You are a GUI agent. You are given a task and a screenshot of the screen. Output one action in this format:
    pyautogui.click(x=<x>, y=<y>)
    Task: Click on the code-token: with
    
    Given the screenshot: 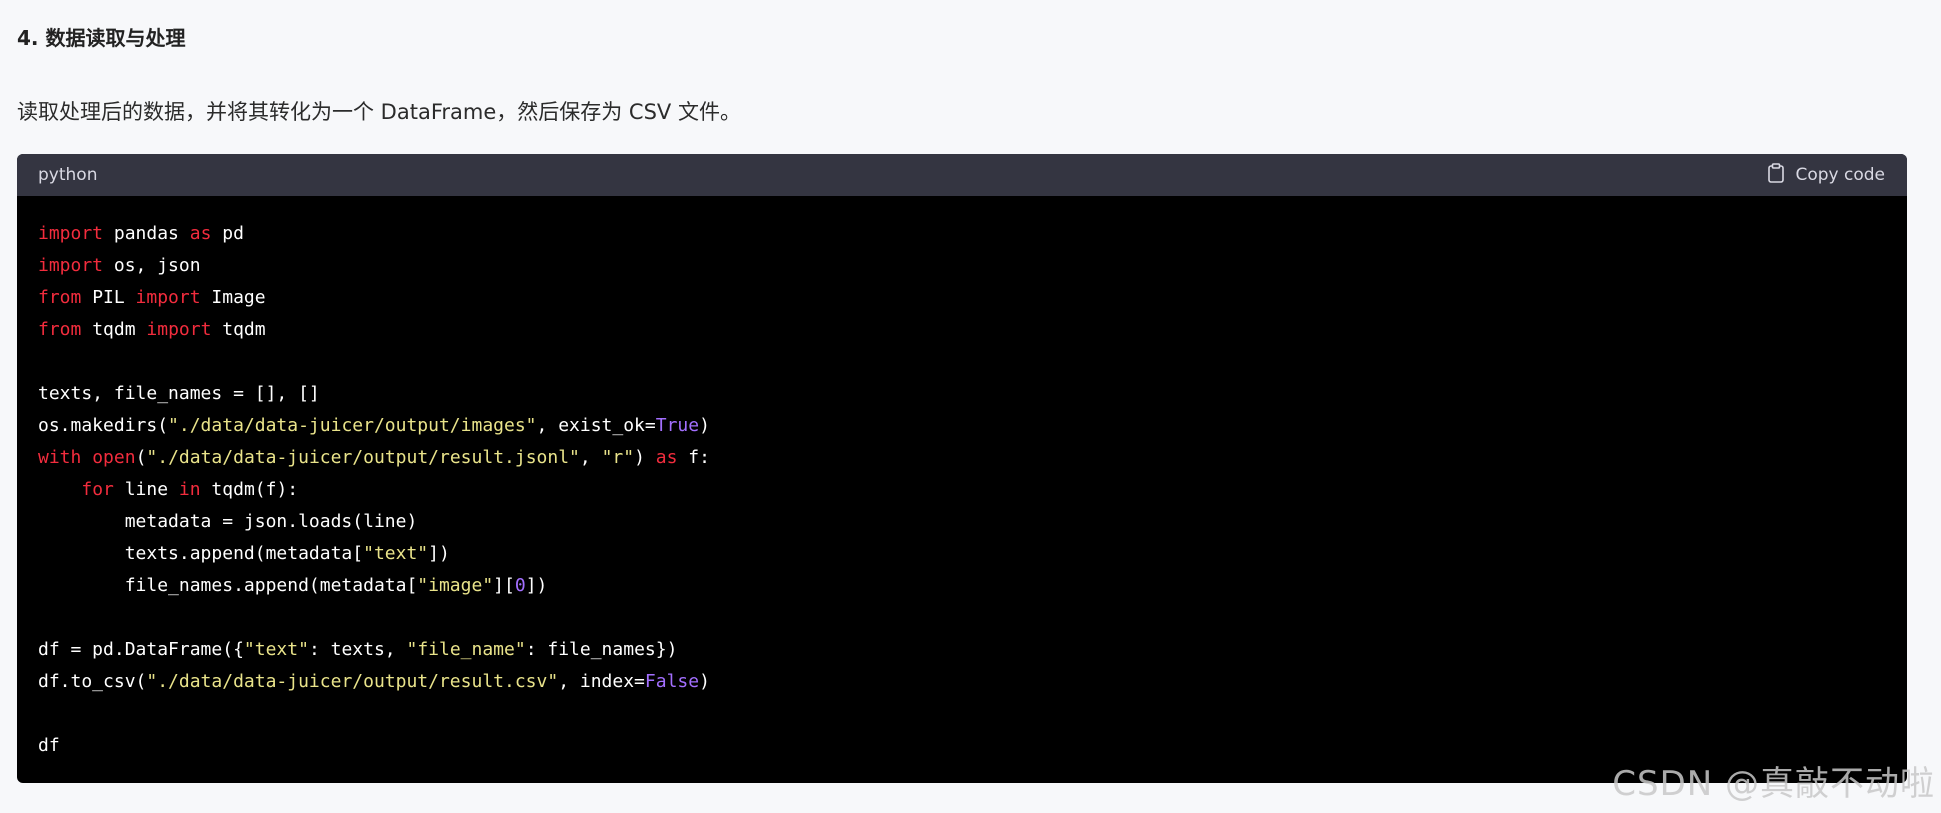 What is the action you would take?
    pyautogui.click(x=60, y=457)
    